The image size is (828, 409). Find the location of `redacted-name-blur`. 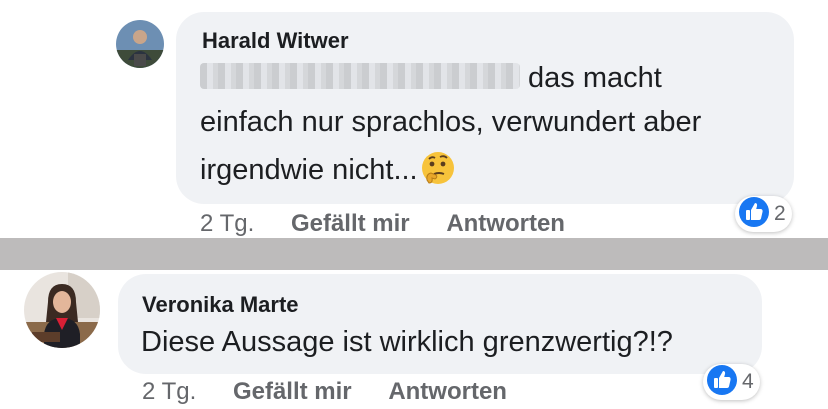

redacted-name-blur is located at coordinates (360, 76).